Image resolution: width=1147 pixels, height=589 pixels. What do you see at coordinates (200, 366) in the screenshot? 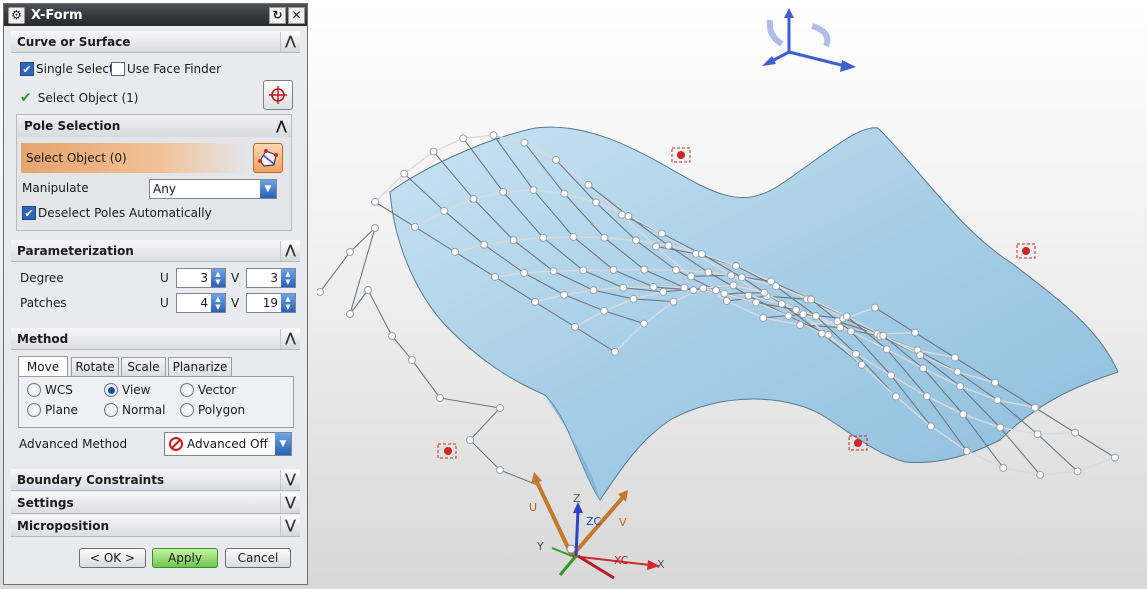
I see `tab-planarize: Planarize` at bounding box center [200, 366].